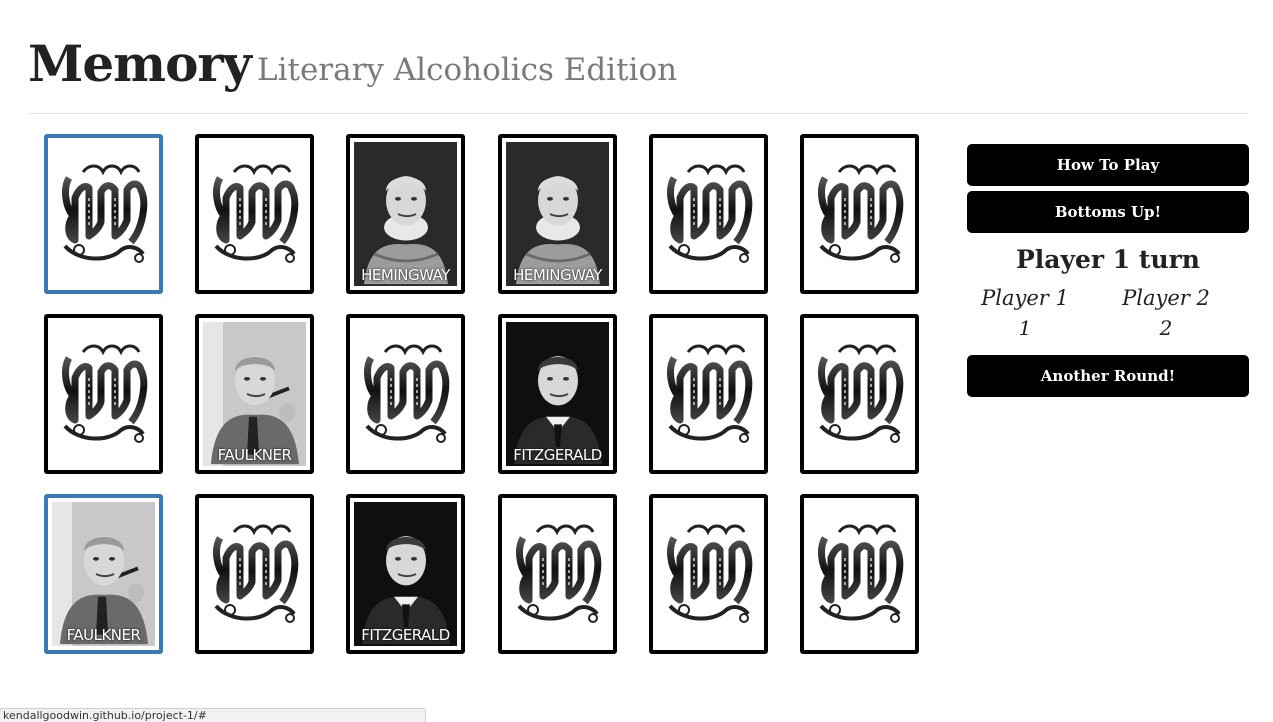 This screenshot has height=722, width=1273. I want to click on page-header: Memory Literary Alcoholics Edition, so click(638, 74).